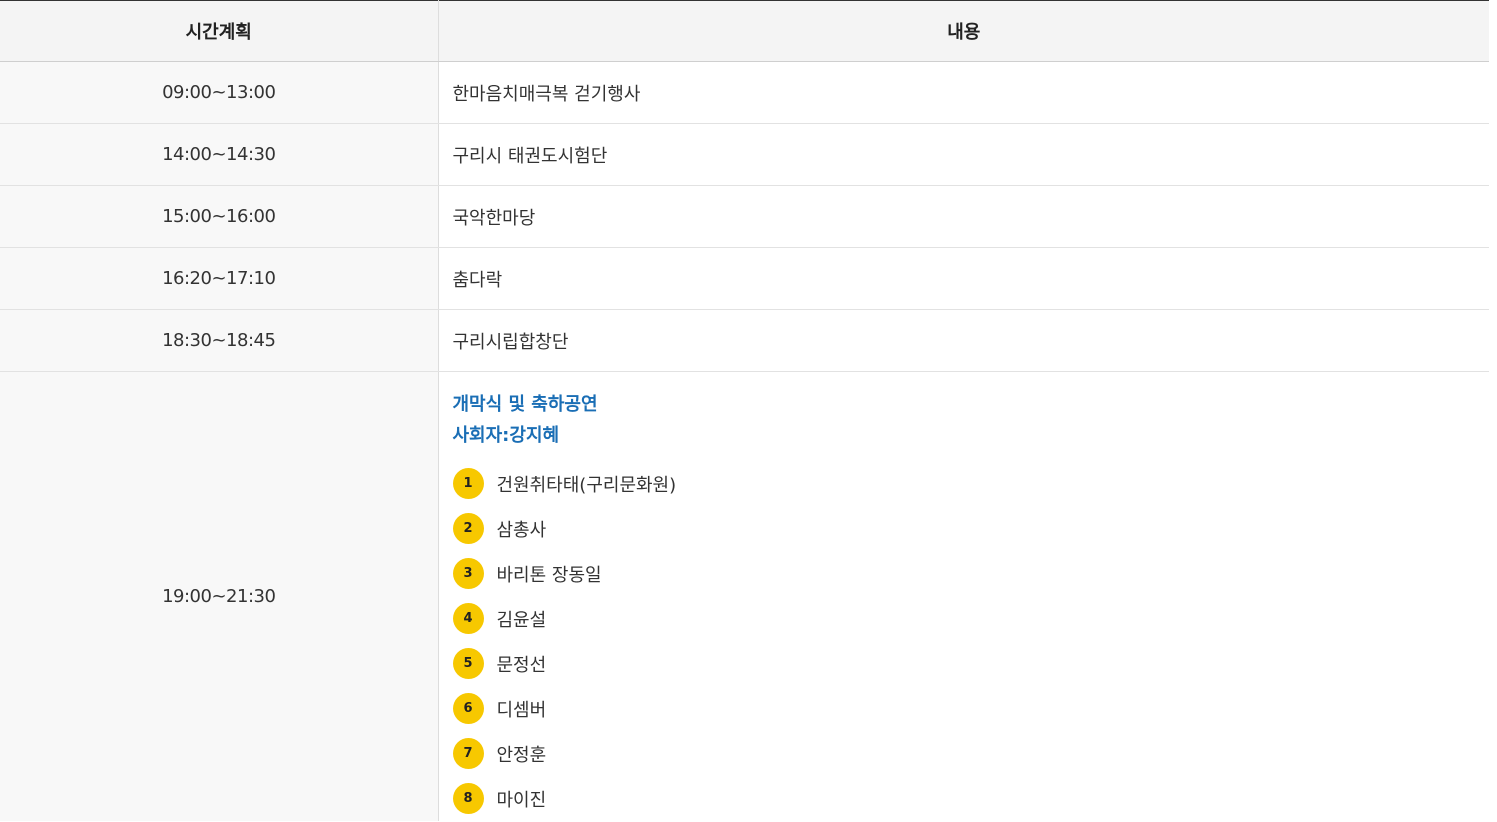 The image size is (1497, 822). I want to click on time-cell: 18:30~18:45, so click(219, 340).